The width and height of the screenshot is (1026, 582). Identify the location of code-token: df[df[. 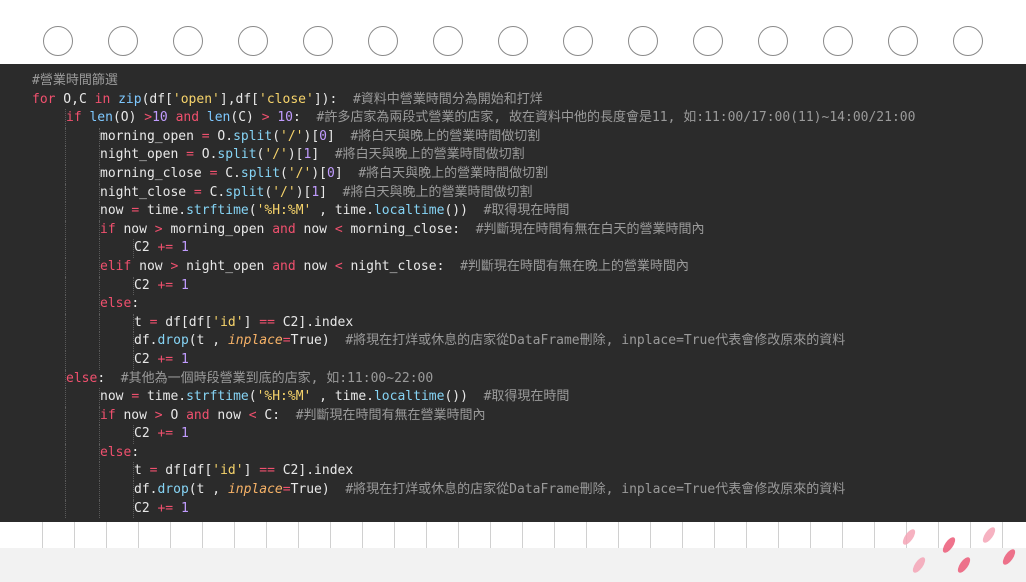
(185, 471).